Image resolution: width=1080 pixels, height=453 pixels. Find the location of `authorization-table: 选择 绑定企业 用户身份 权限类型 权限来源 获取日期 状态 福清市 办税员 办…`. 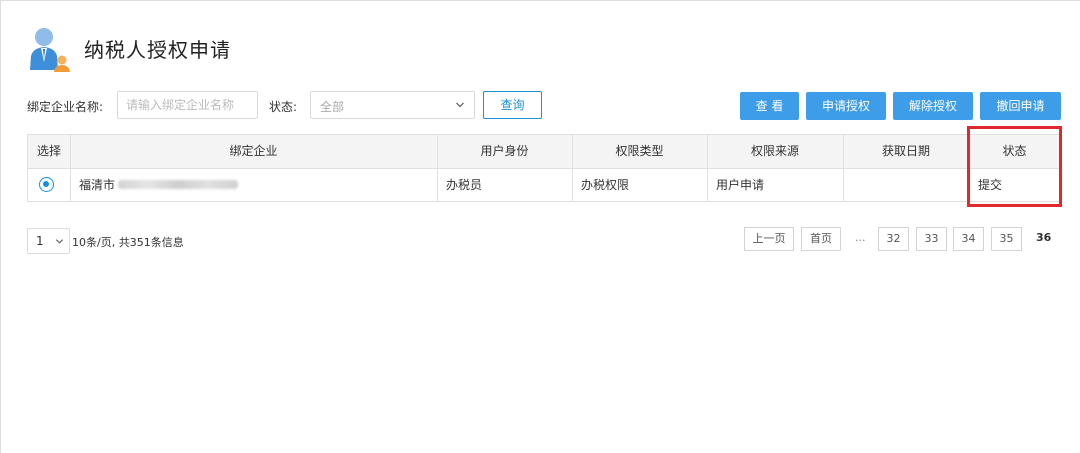

authorization-table: 选择 绑定企业 用户身份 权限类型 权限来源 获取日期 状态 福清市 办税员 办… is located at coordinates (544, 168).